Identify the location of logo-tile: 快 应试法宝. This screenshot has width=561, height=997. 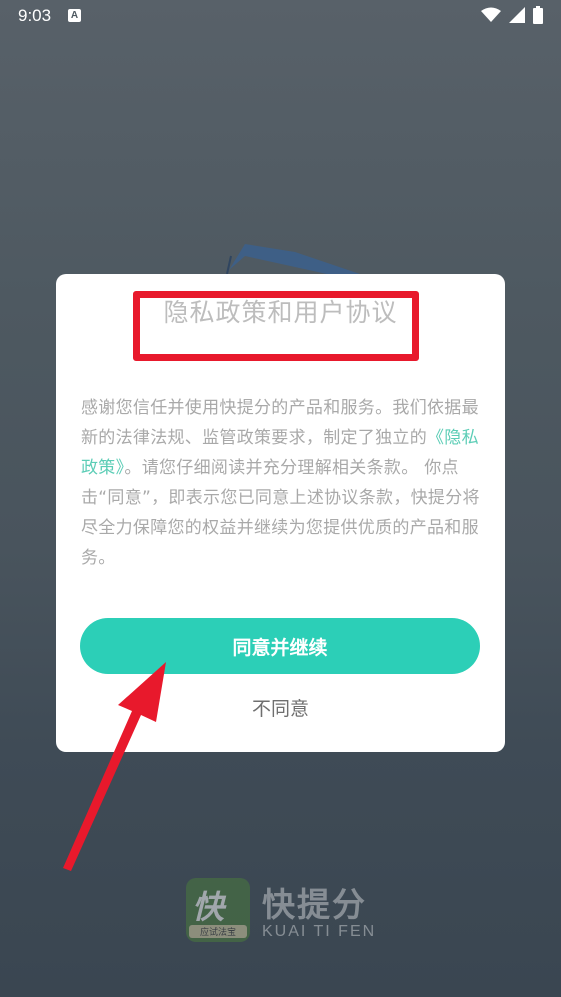
(218, 910).